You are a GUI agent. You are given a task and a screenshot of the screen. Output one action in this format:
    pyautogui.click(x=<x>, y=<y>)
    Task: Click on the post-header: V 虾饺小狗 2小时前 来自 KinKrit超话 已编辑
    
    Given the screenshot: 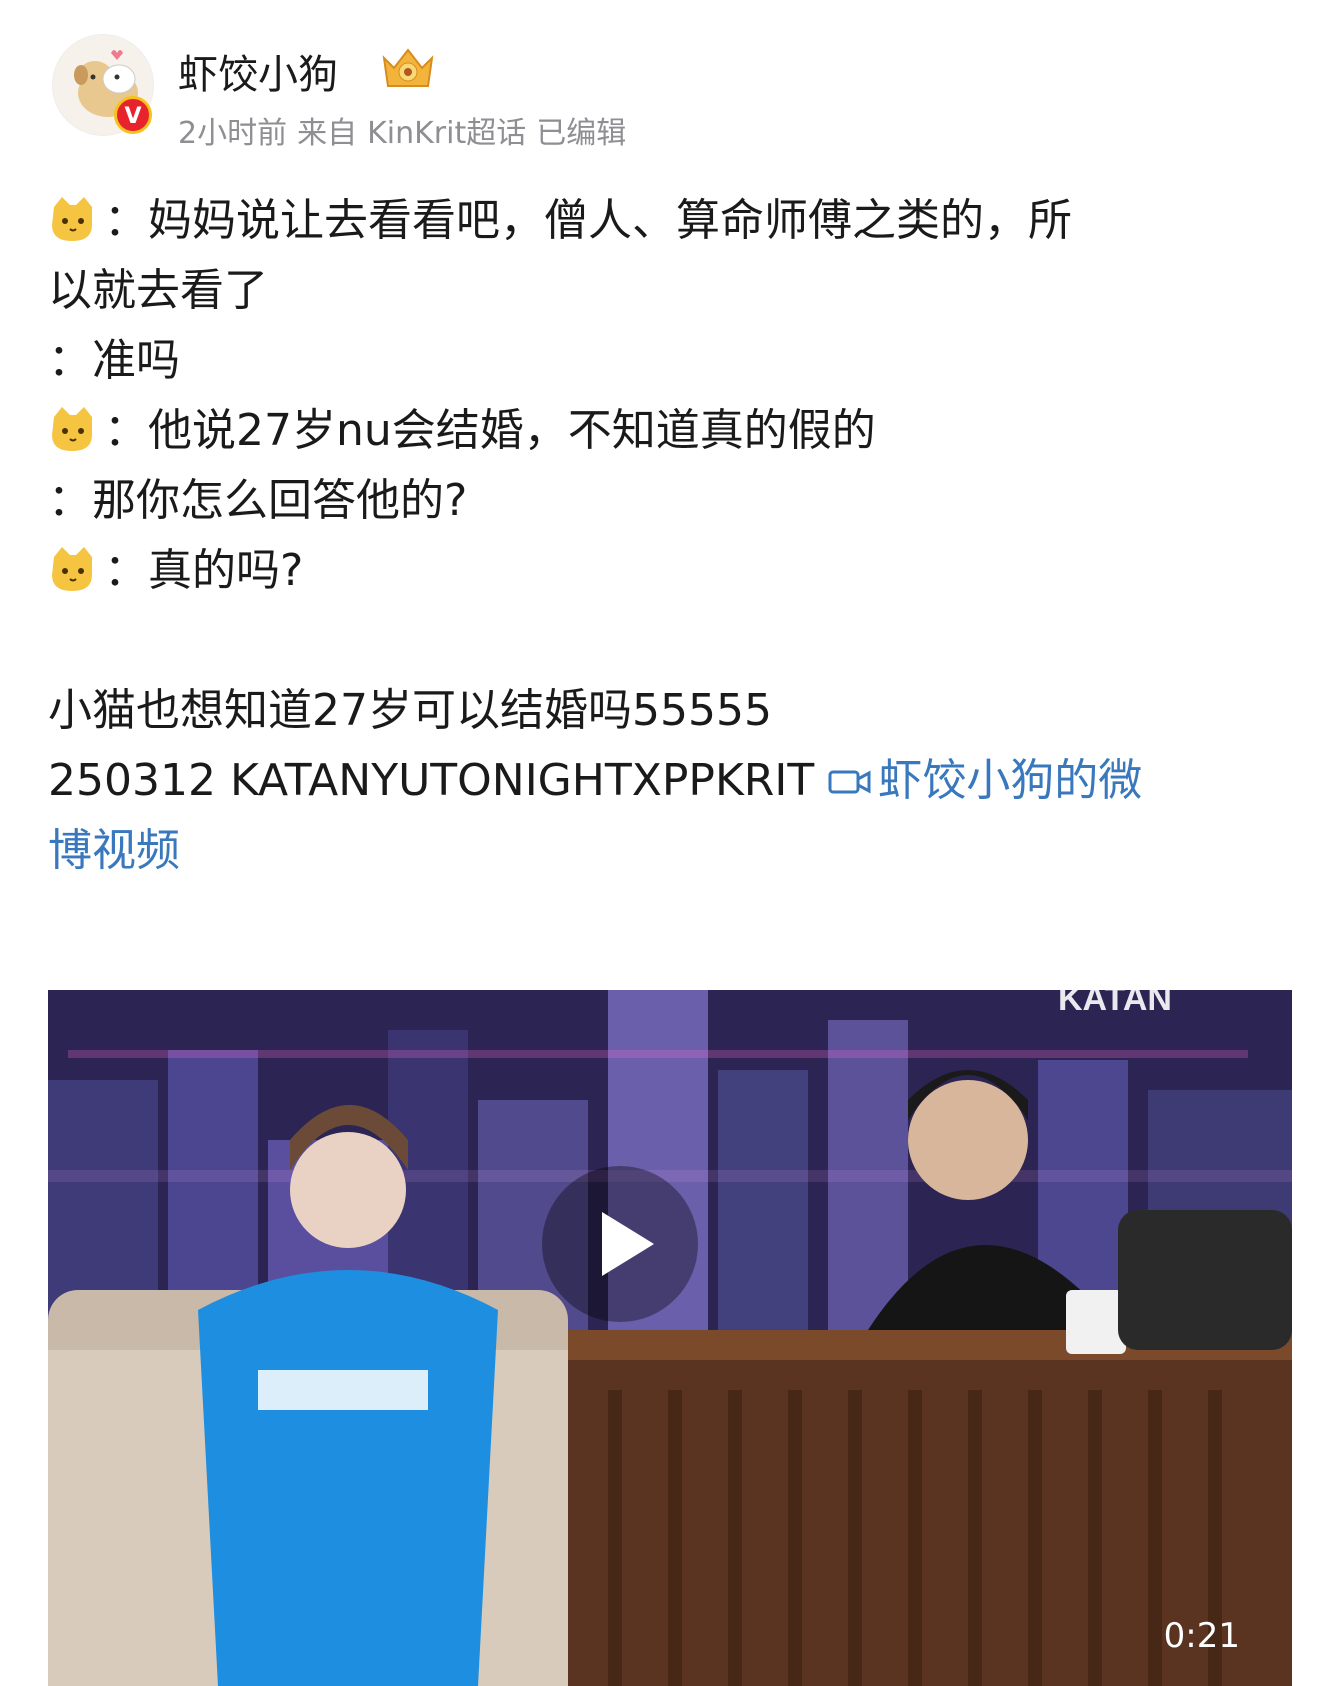 What is the action you would take?
    pyautogui.click(x=666, y=94)
    